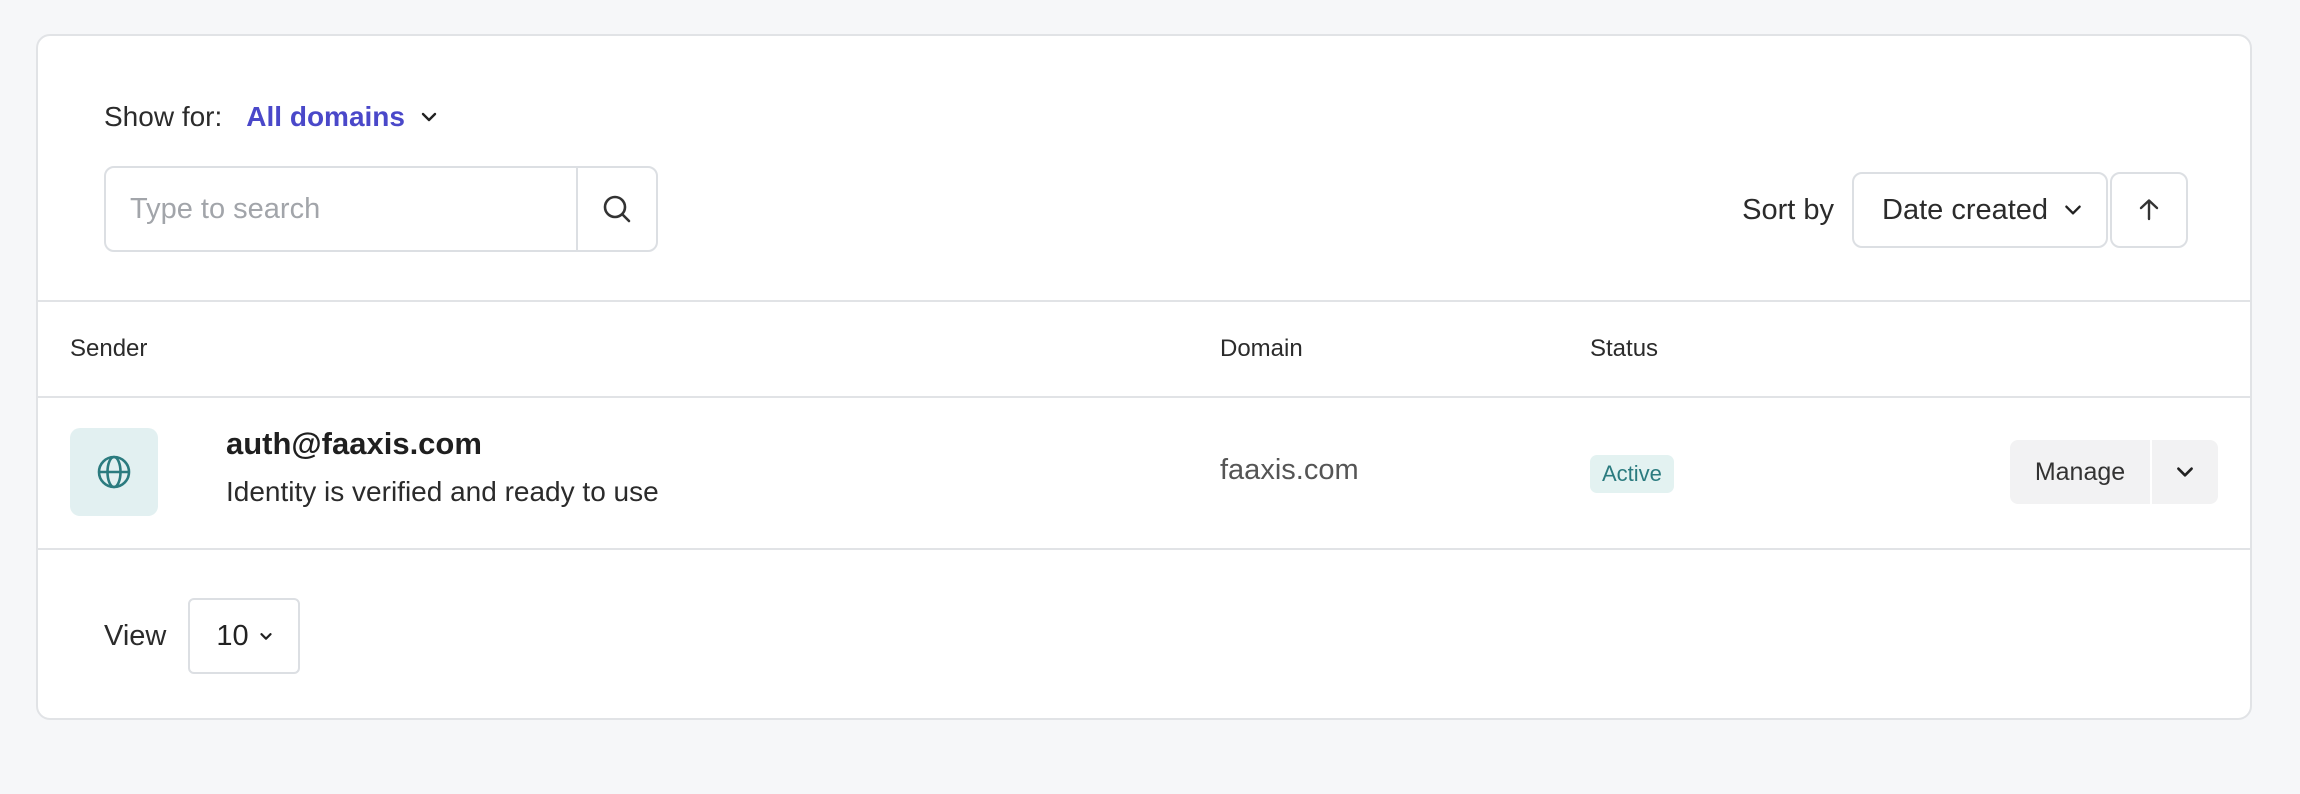  What do you see at coordinates (163, 116) in the screenshot?
I see `show-for-label: Show for:` at bounding box center [163, 116].